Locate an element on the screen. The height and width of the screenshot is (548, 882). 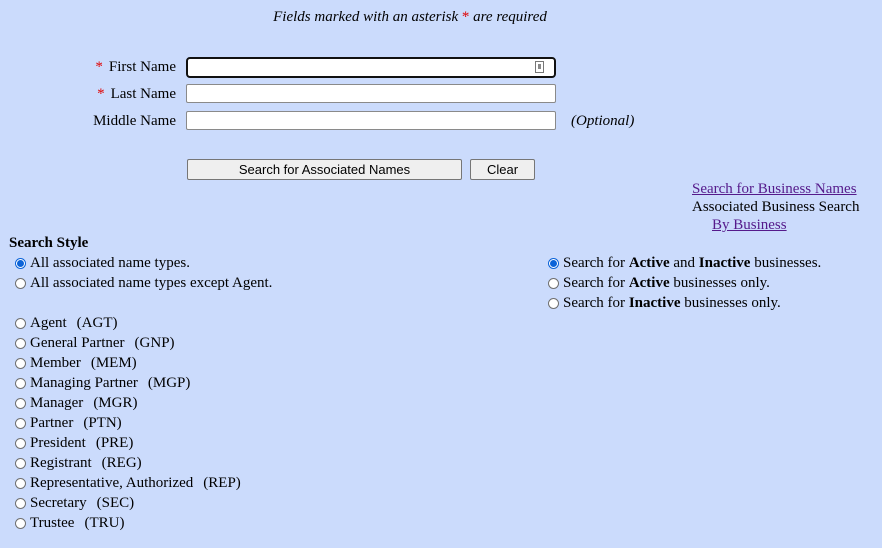
name-type-option: Representative, Authorized (REP) is located at coordinates (128, 483).